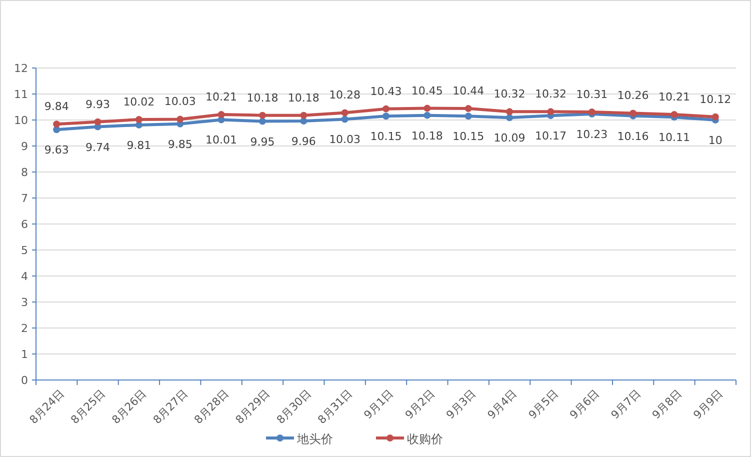 The width and height of the screenshot is (751, 457). Describe the element at coordinates (425, 439) in the screenshot. I see `legend-label: 收购价` at that location.